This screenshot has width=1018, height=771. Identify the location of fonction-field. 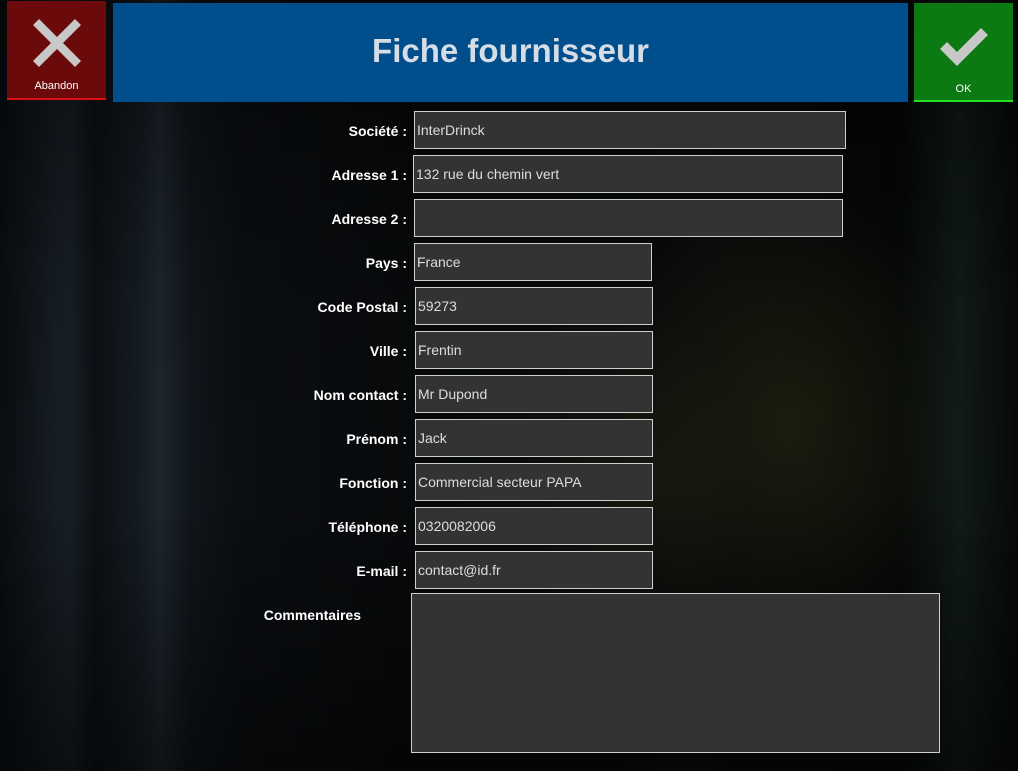
(534, 482).